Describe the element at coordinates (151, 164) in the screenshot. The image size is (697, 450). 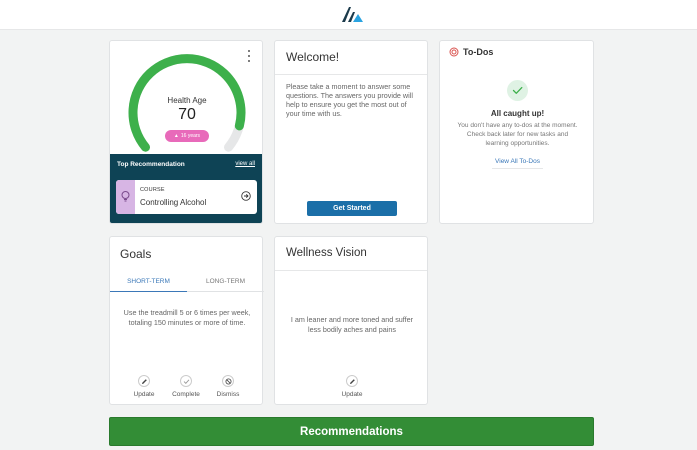
I see `top-recommendation-title: Top Recommendation` at that location.